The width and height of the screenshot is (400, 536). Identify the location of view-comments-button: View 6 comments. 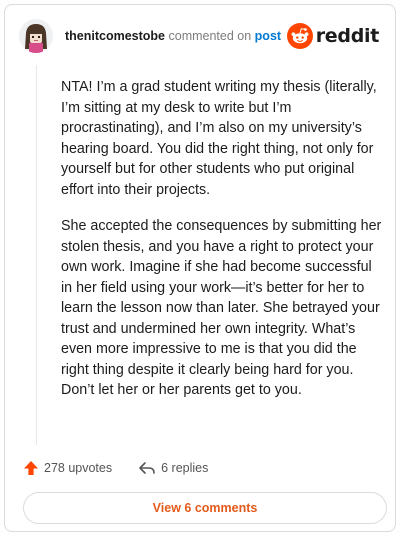
(205, 508).